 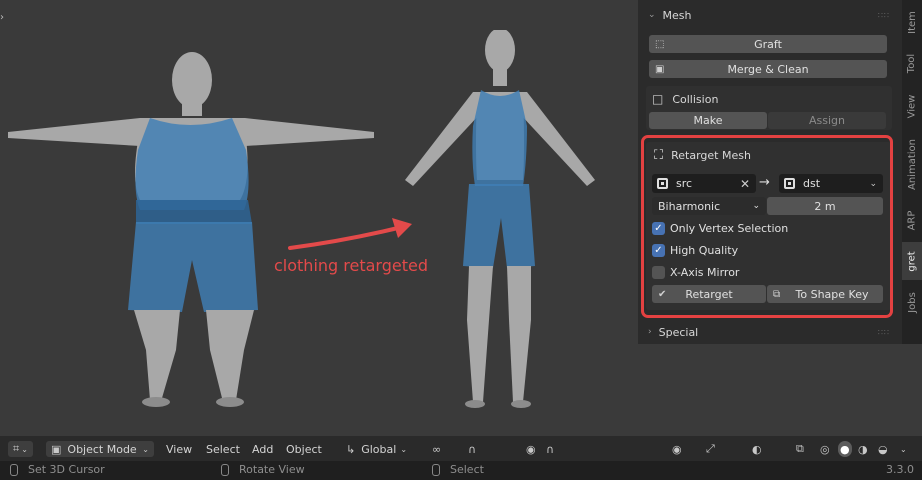 What do you see at coordinates (658, 99) in the screenshot?
I see `cube-icon: □` at bounding box center [658, 99].